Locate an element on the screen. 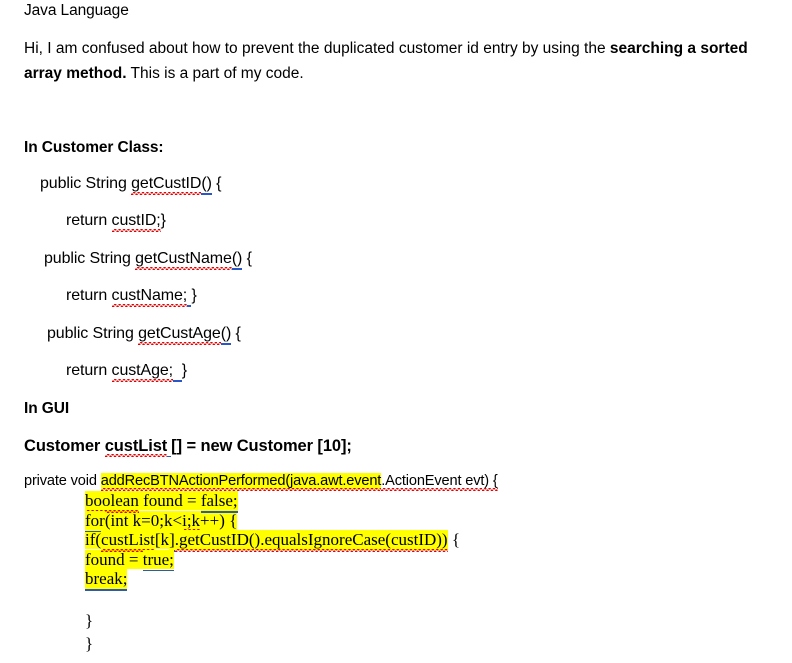 The height and width of the screenshot is (663, 792). grammar-underlined-text: break; is located at coordinates (106, 579).